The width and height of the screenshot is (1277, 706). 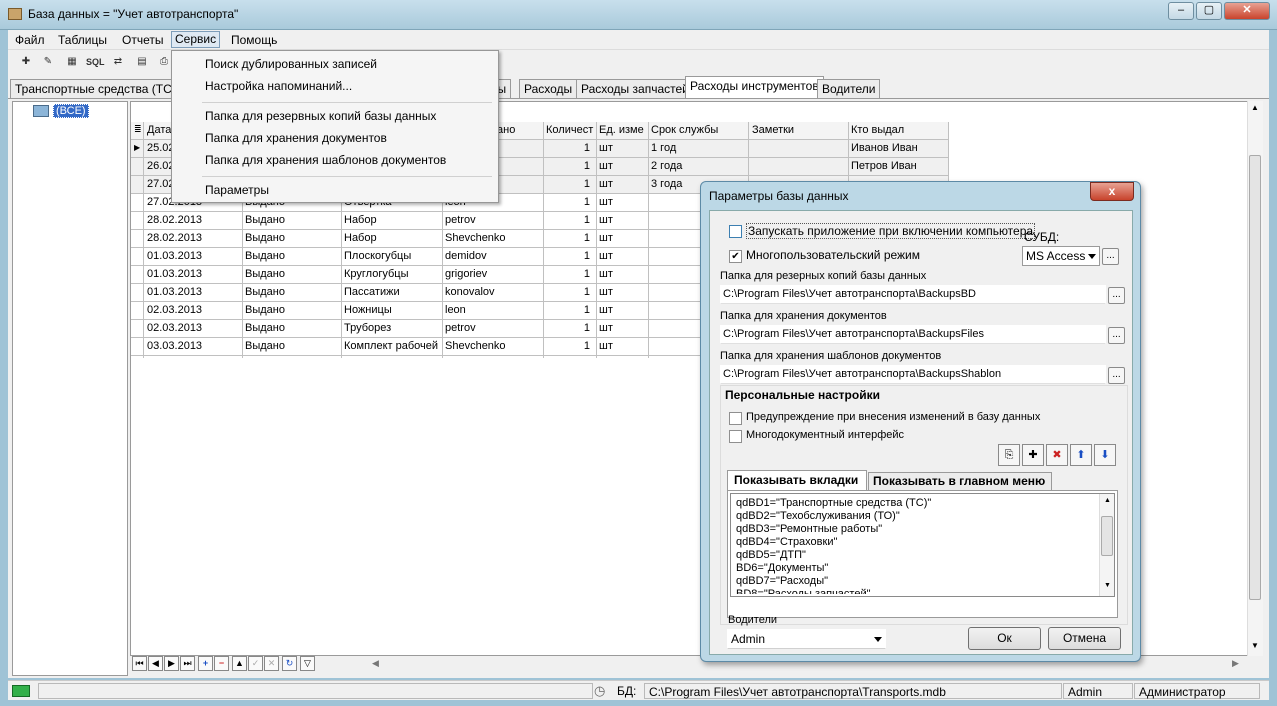 I want to click on ok-button: Ок, so click(x=1004, y=638).